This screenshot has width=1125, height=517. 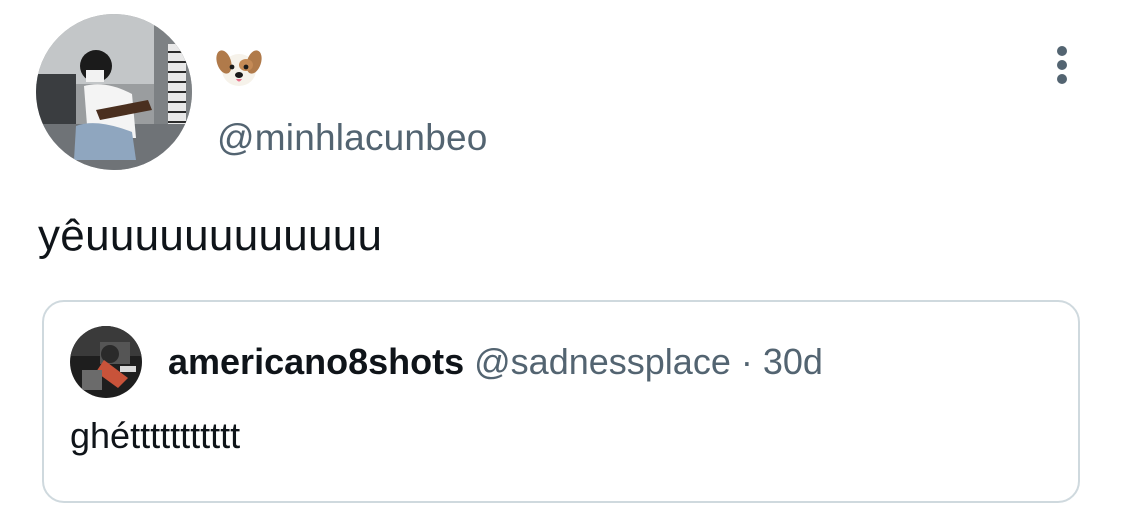 I want to click on dog-face-icon, so click(x=239, y=68).